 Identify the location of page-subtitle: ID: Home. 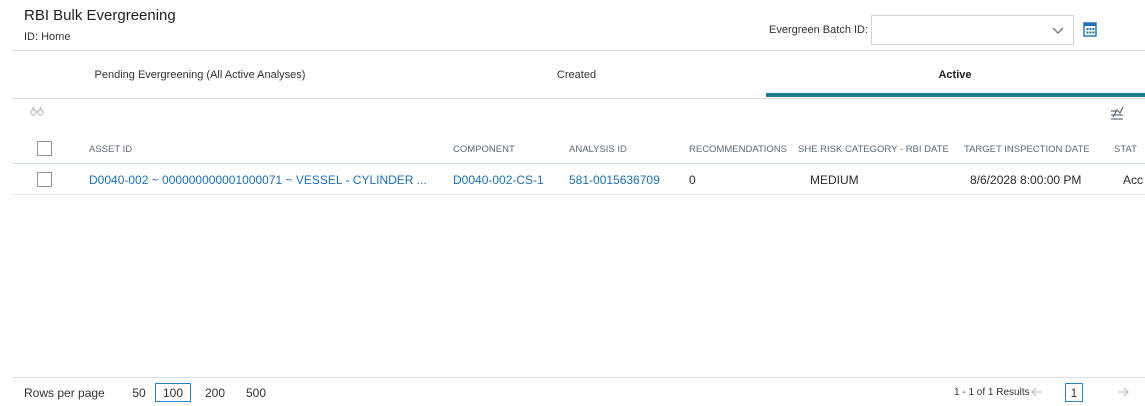
(47, 37).